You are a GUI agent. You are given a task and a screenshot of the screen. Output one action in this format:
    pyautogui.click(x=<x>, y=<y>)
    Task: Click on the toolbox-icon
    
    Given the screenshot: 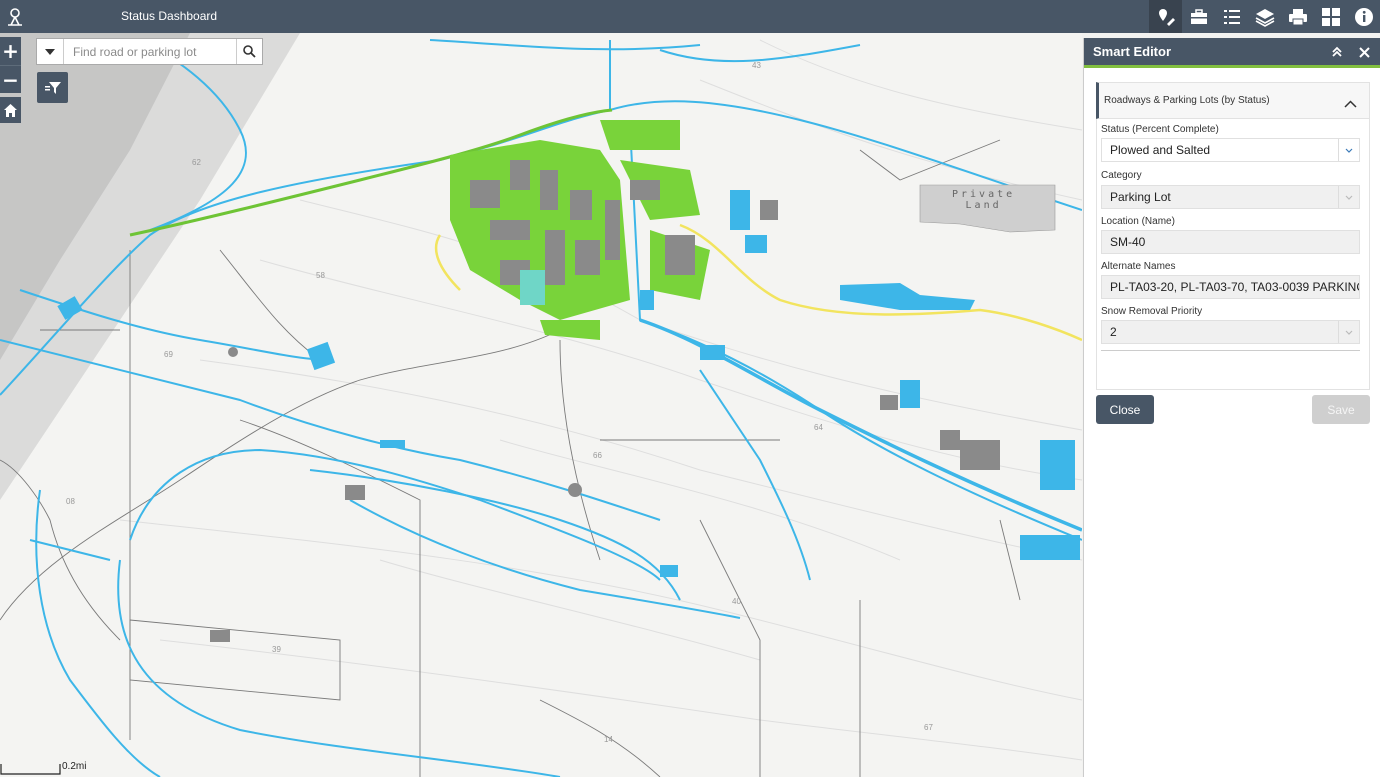 What is the action you would take?
    pyautogui.click(x=1198, y=16)
    